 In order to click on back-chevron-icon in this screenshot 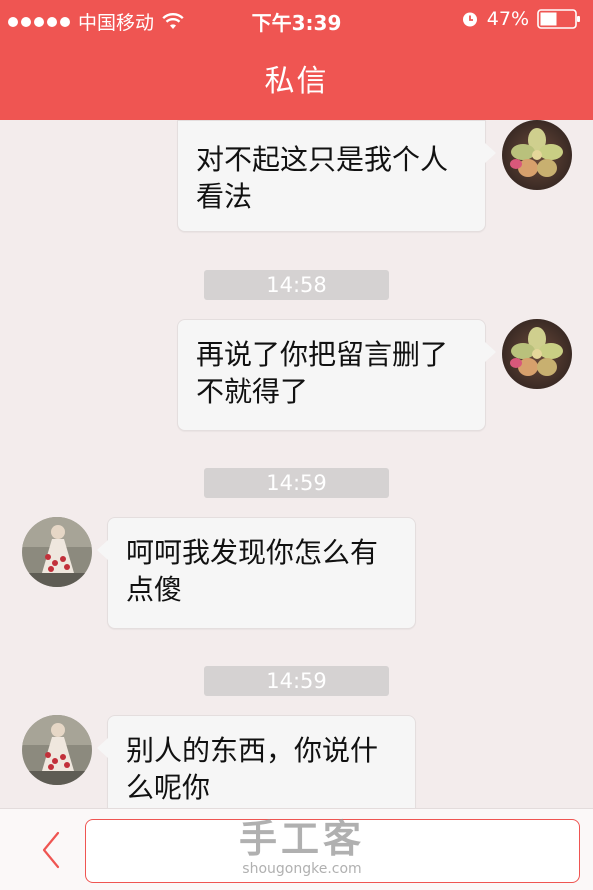, I will do `click(50, 850)`.